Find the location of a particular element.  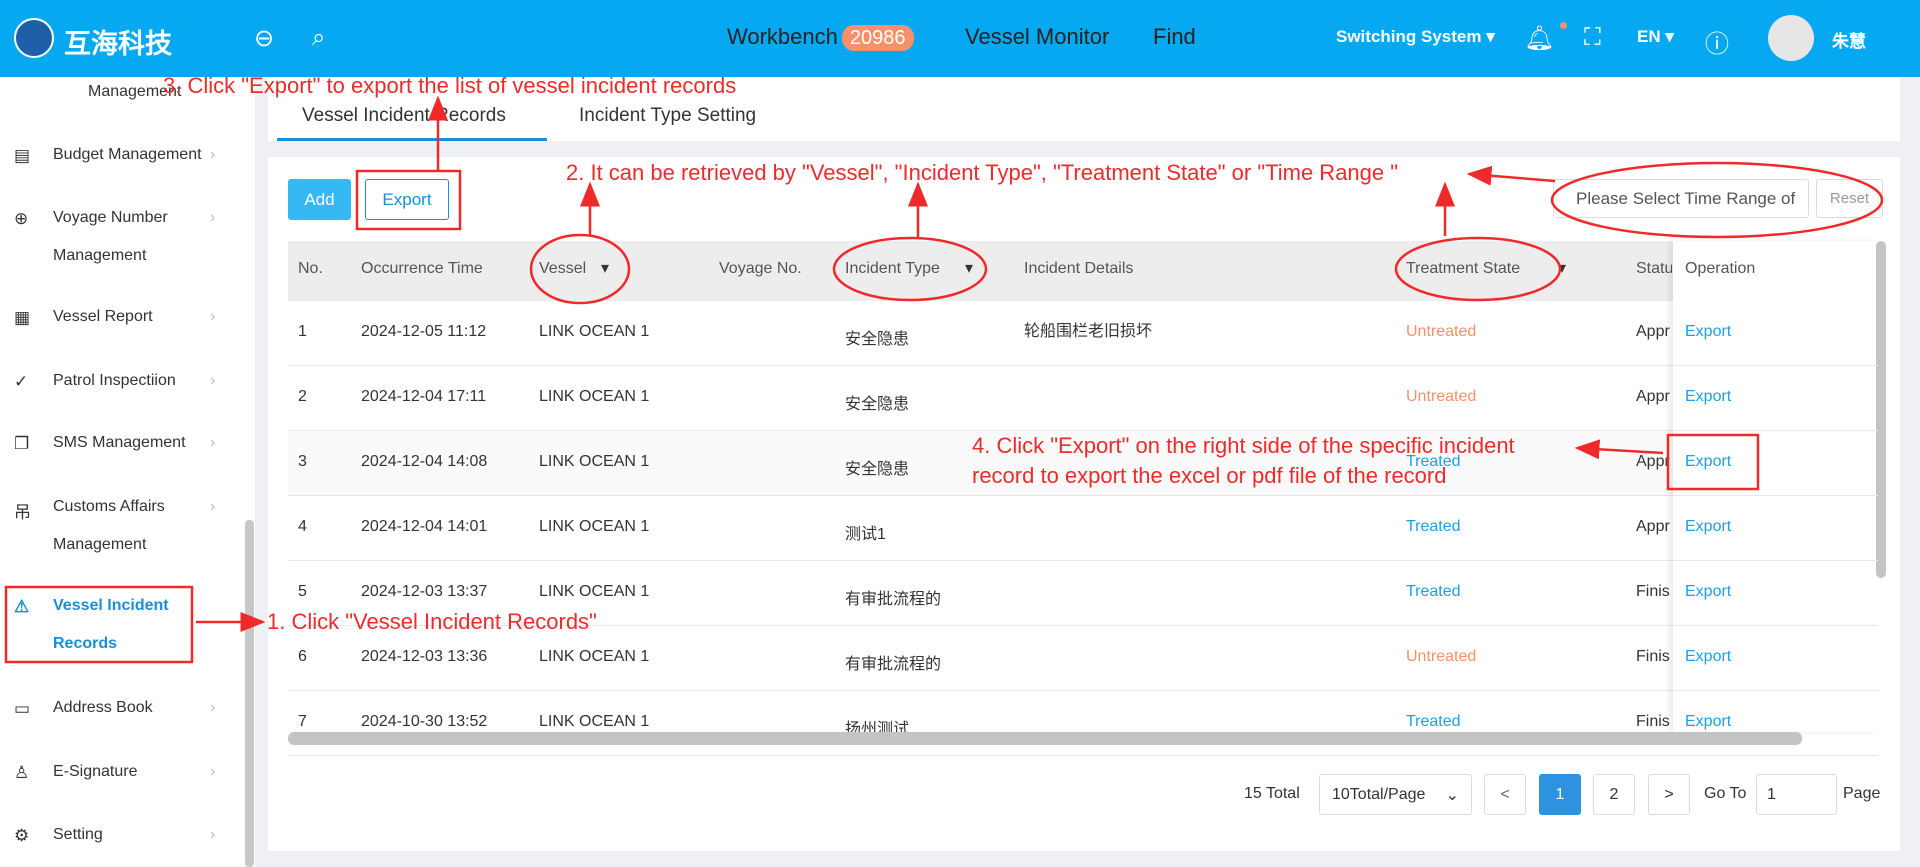

page-1-button: 1 is located at coordinates (1560, 794).